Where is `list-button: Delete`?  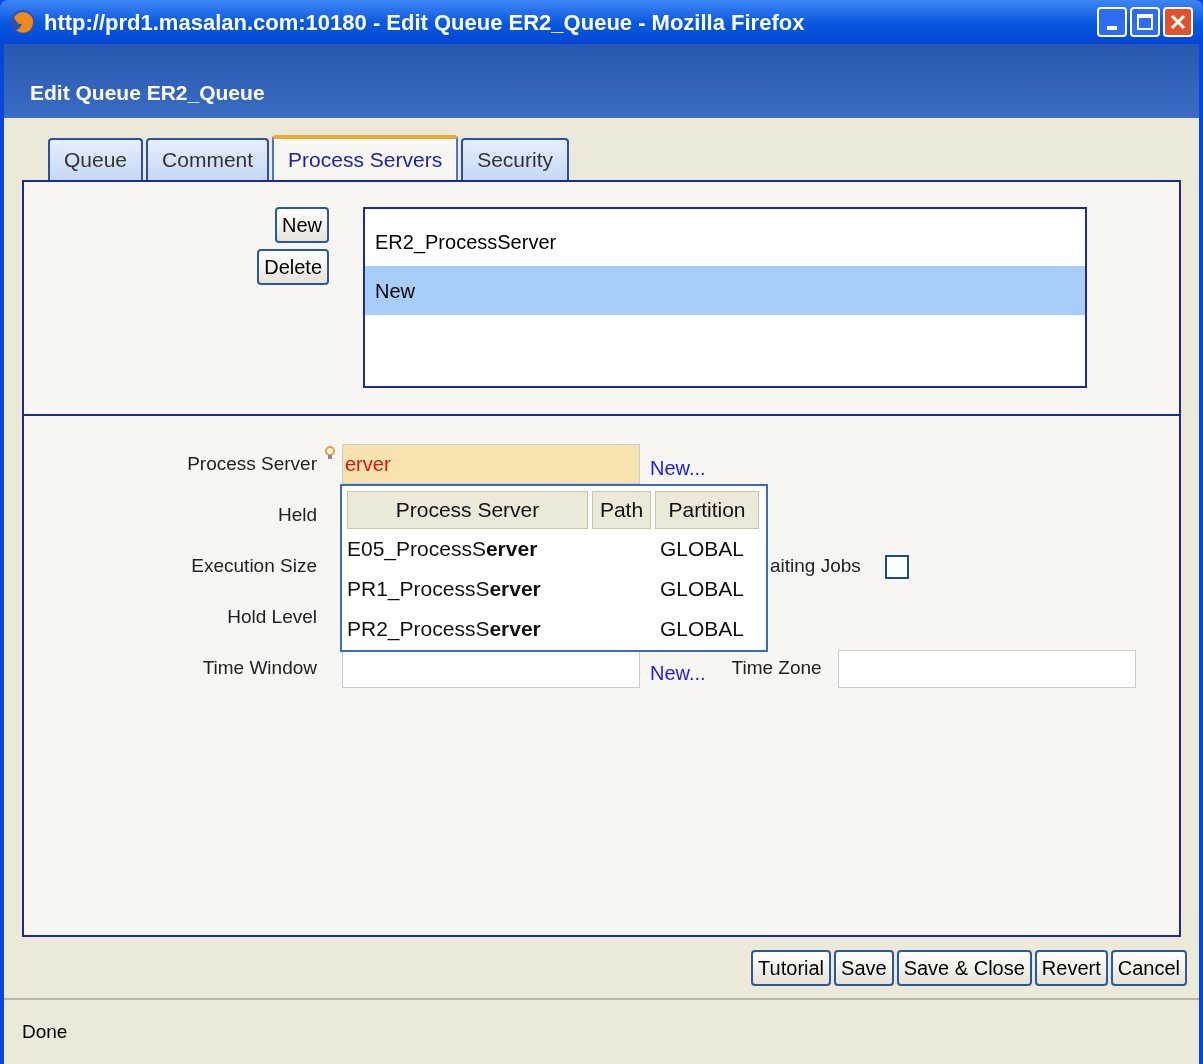
list-button: Delete is located at coordinates (293, 267).